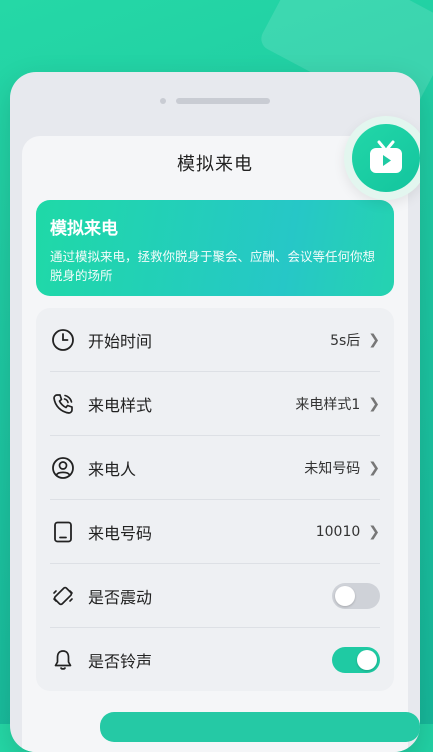 The height and width of the screenshot is (752, 433). I want to click on setting-vibrate: 是否震动, so click(215, 596).